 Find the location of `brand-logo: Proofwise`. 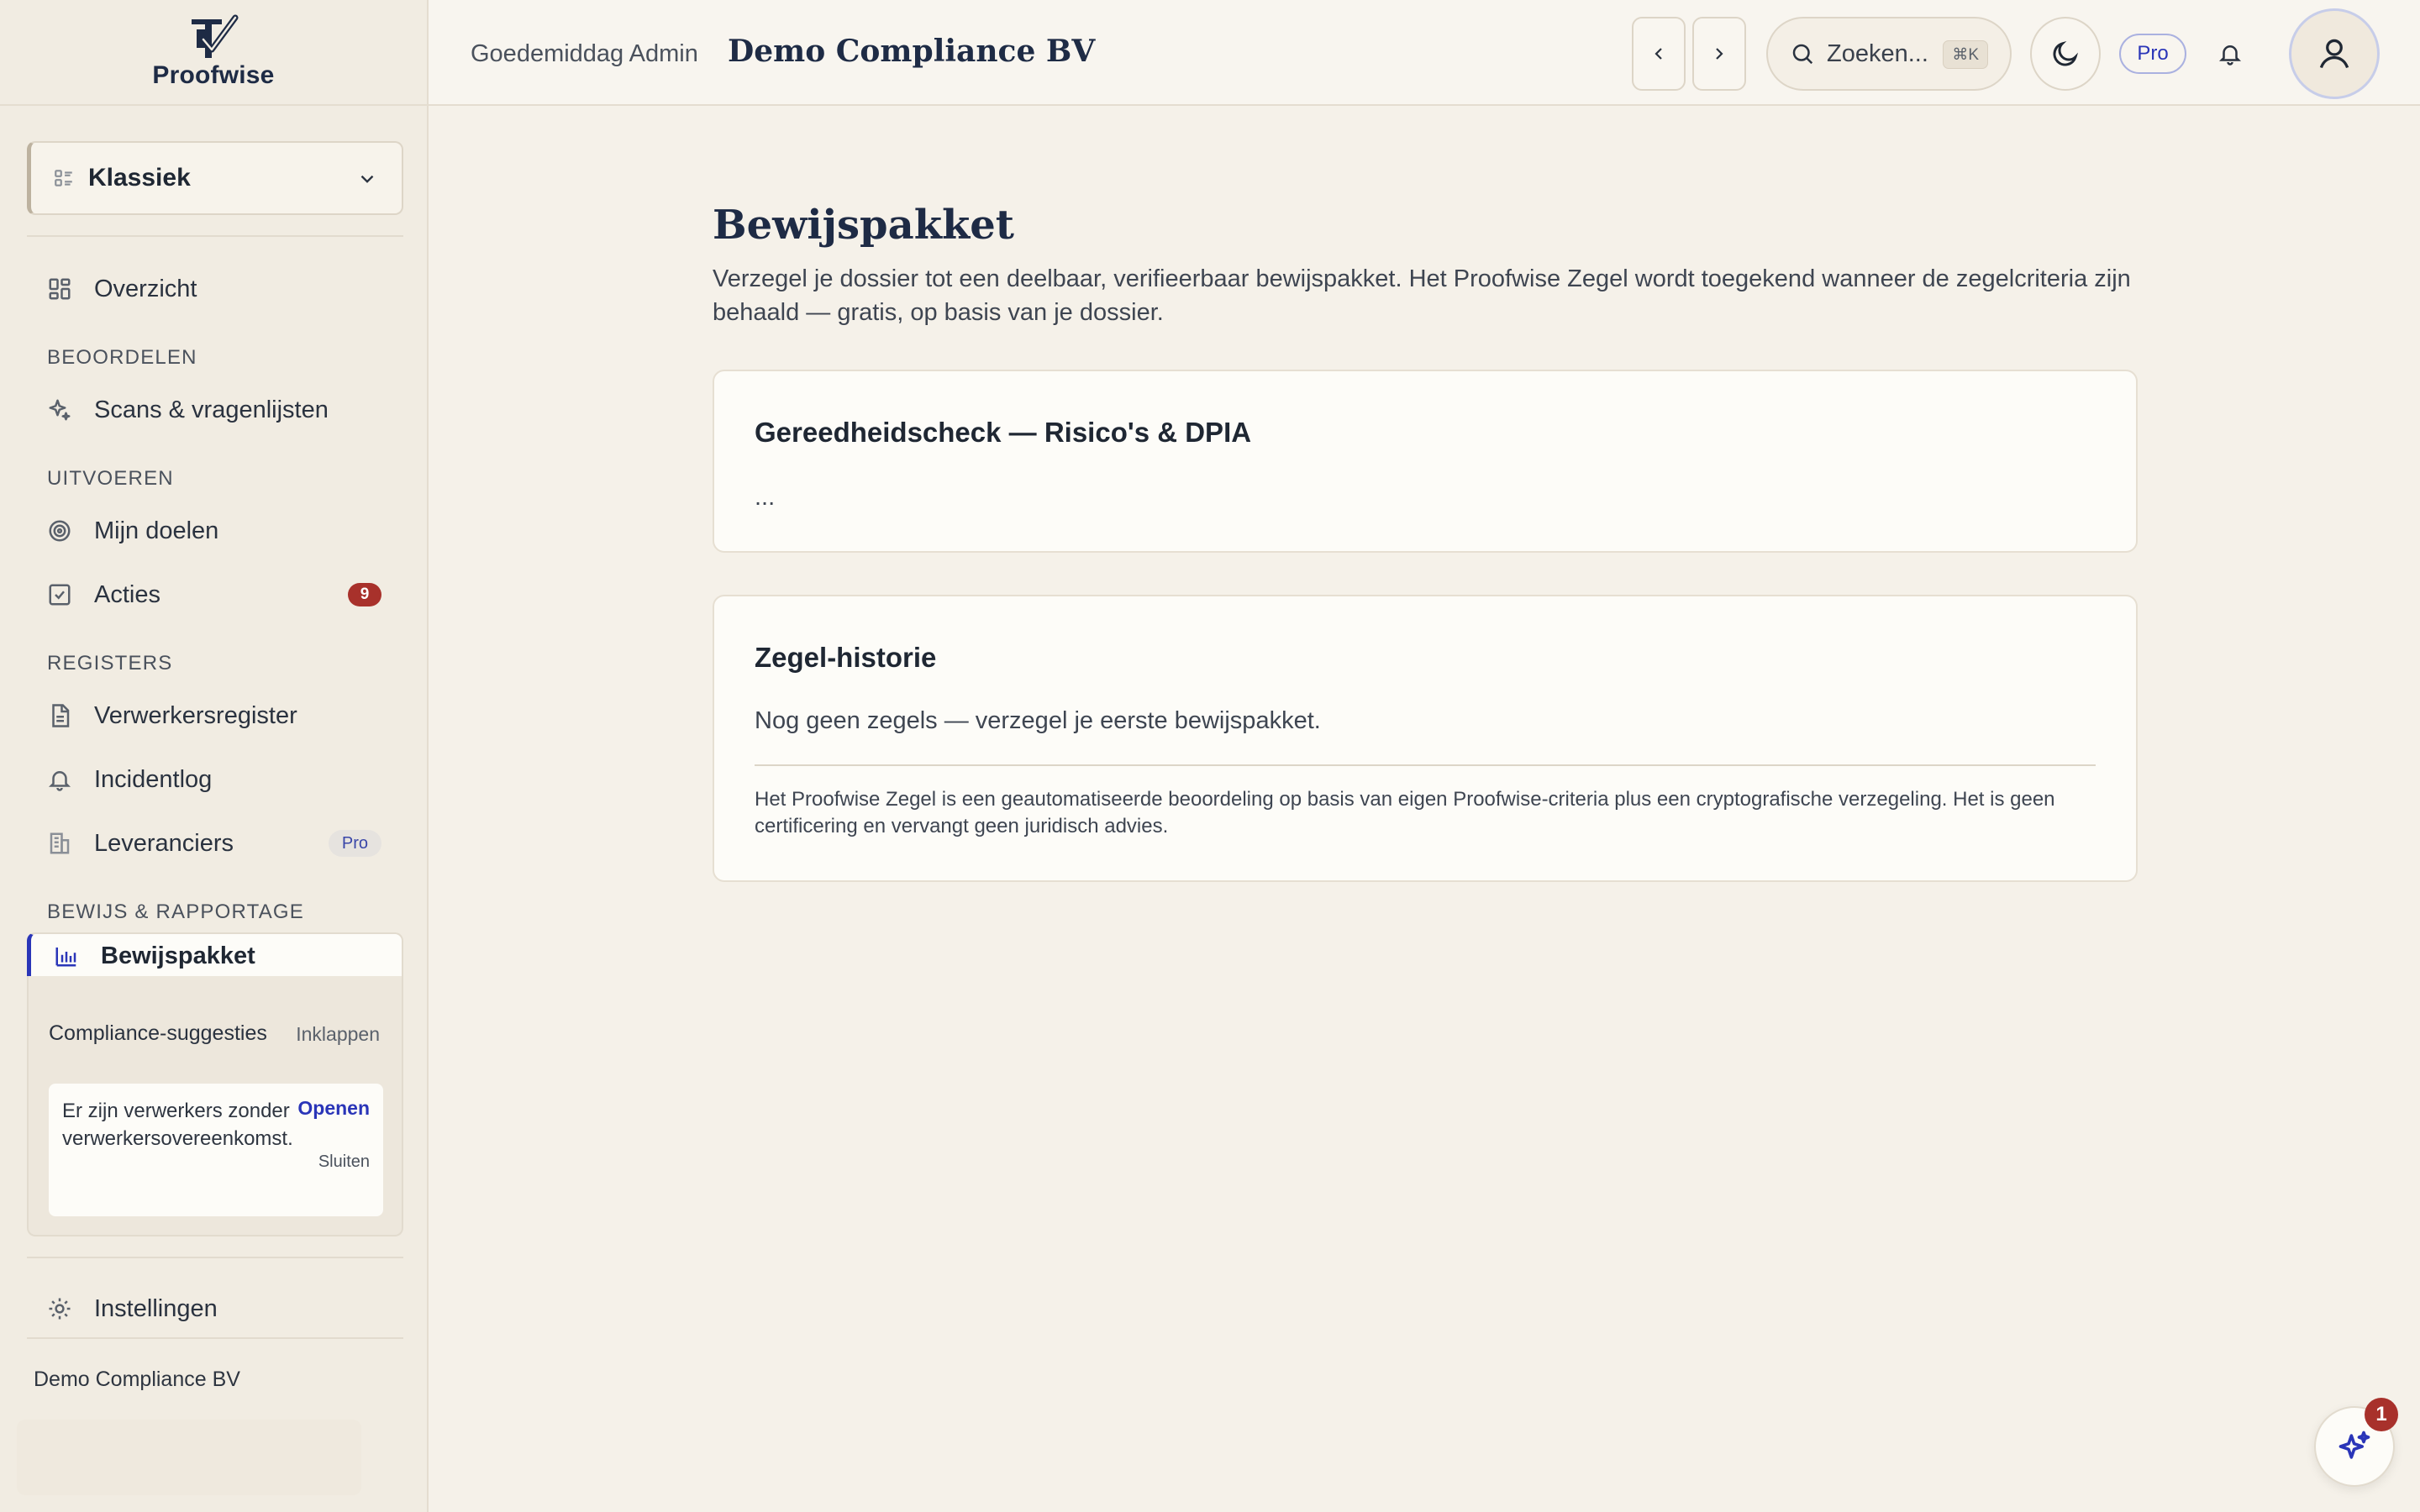

brand-logo: Proofwise is located at coordinates (214, 53).